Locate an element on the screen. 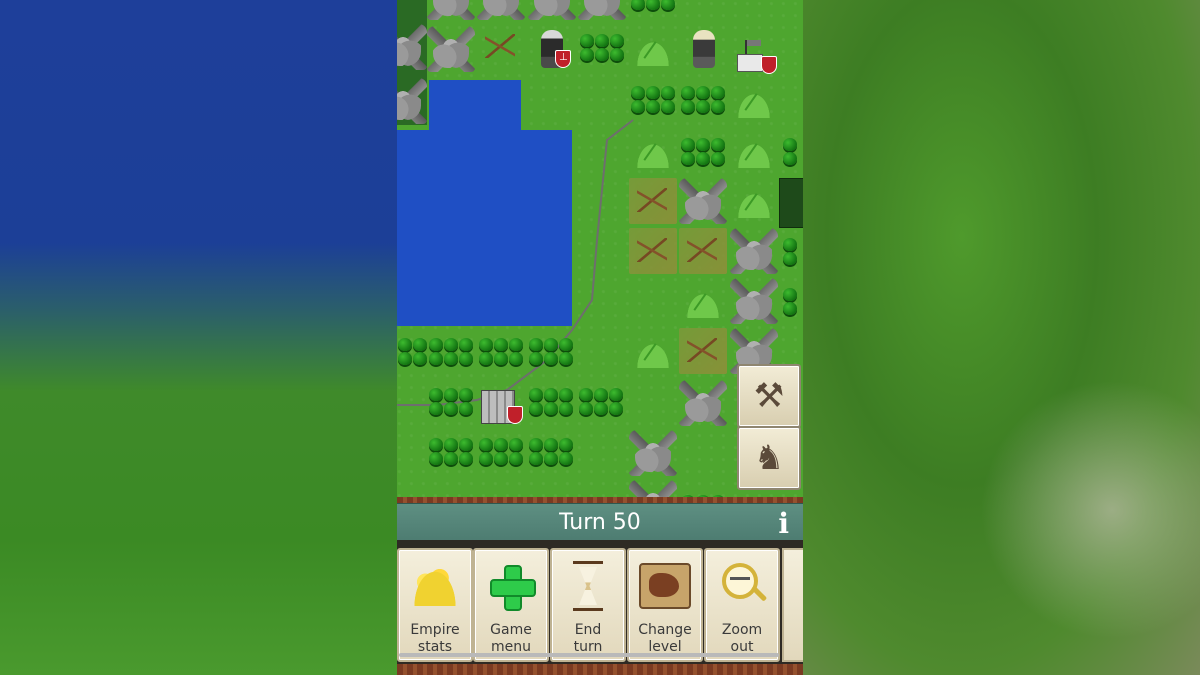 This screenshot has height=675, width=1200. village-house is located at coordinates (750, 63).